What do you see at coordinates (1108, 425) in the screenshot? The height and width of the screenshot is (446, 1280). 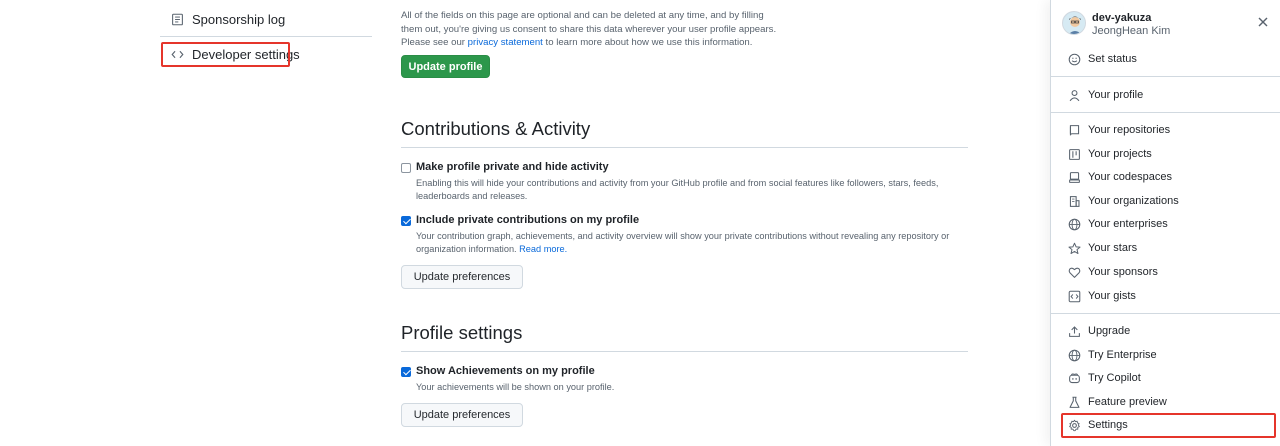 I see `menu-item-label: Settings` at bounding box center [1108, 425].